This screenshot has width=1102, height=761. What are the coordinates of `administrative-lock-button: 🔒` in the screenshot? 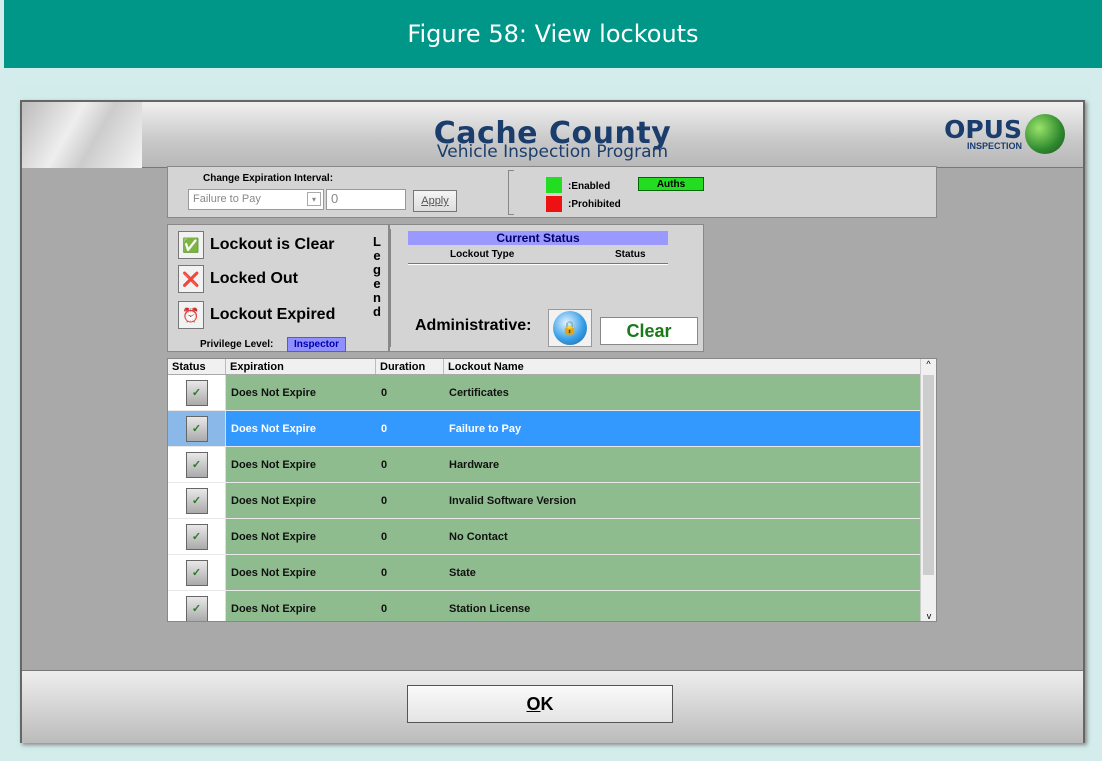 It's located at (570, 328).